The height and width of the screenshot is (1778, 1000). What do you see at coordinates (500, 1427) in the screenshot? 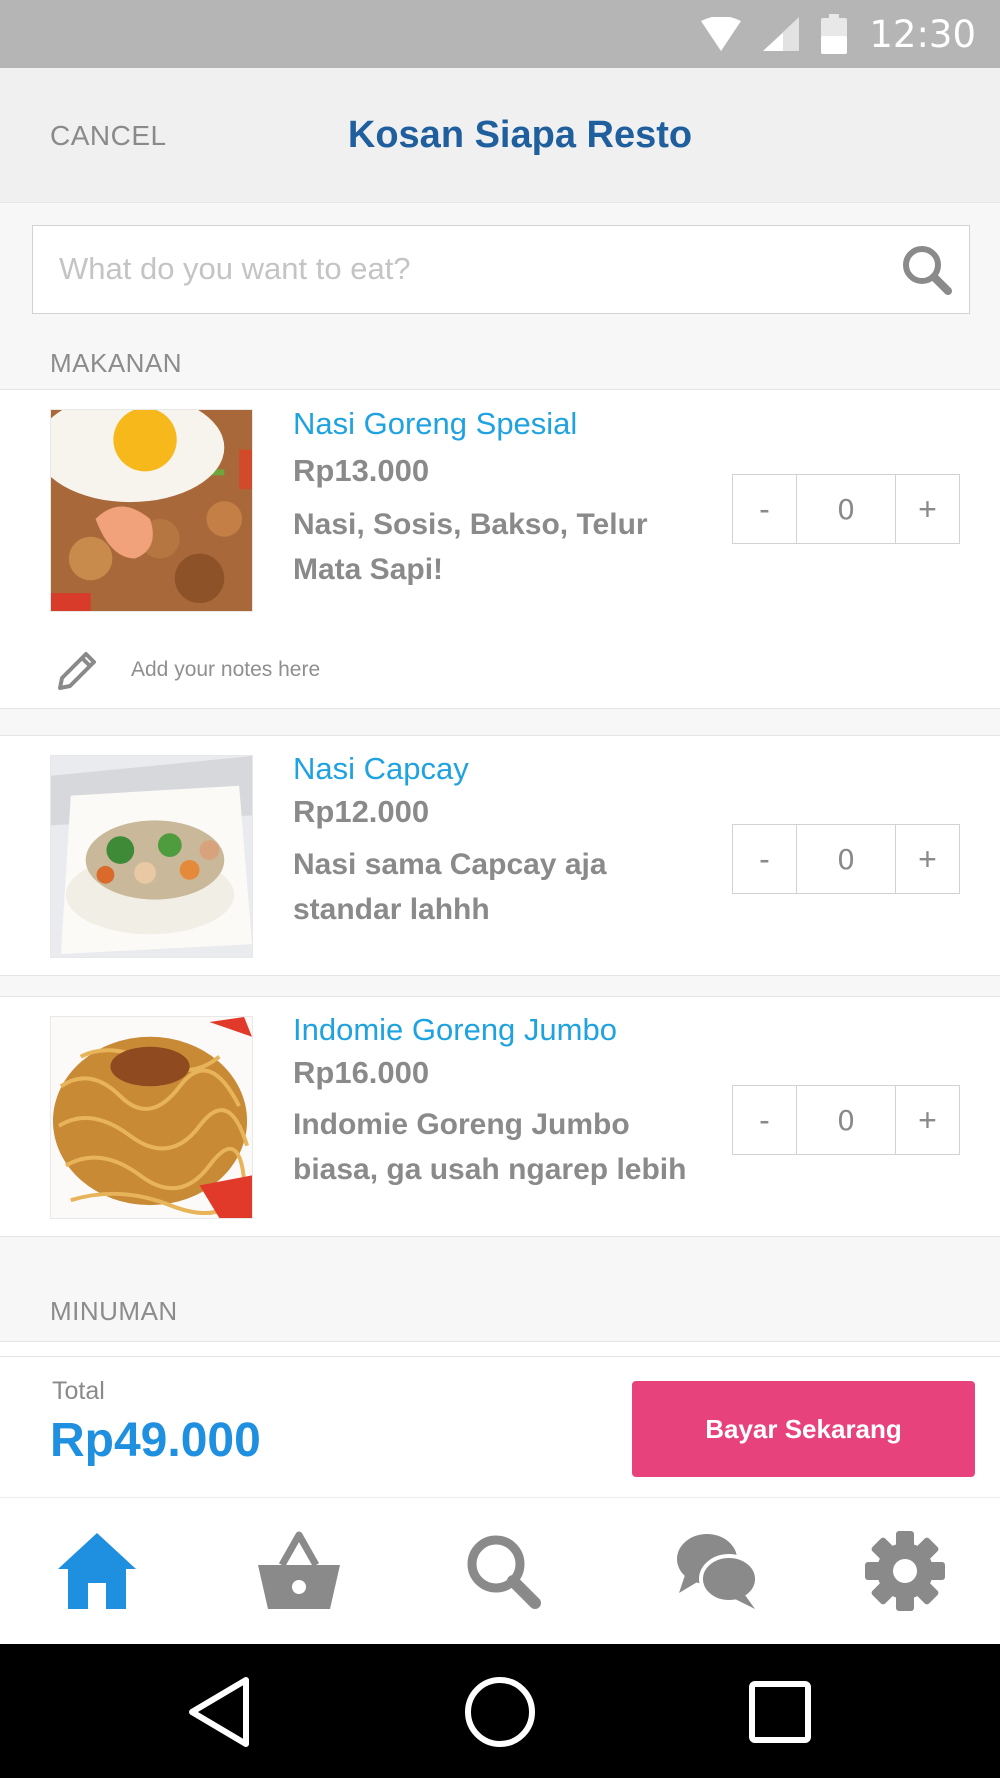
I see `checkout-bar: Total Rp49.000 Bayar Sekarang` at bounding box center [500, 1427].